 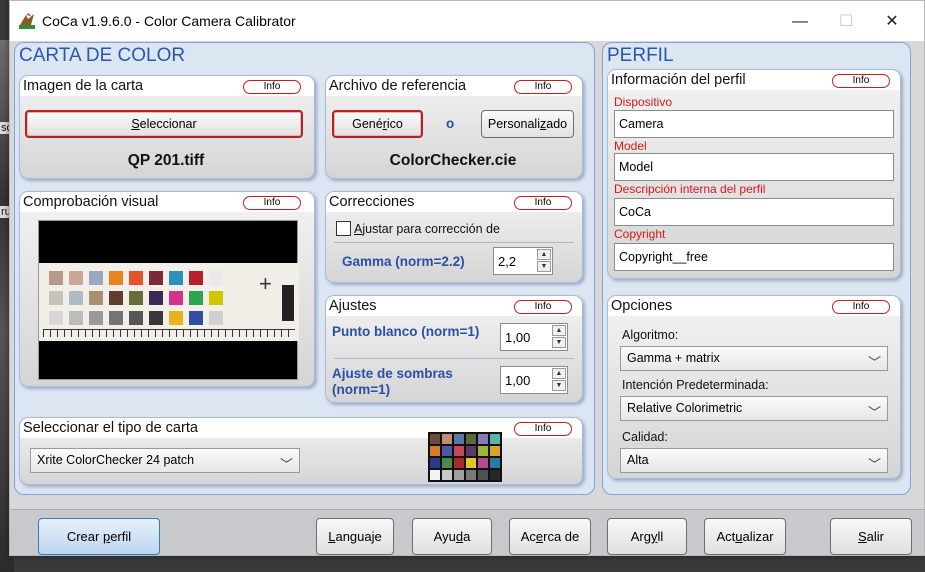 What do you see at coordinates (534, 380) in the screenshot?
I see `sombras-spinner: 1,00 ▲ ▼` at bounding box center [534, 380].